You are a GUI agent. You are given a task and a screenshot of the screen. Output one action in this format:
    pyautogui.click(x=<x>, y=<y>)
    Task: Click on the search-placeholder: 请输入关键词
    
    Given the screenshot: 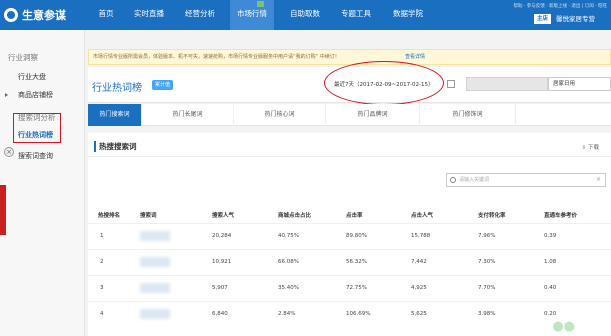 What is the action you would take?
    pyautogui.click(x=474, y=180)
    